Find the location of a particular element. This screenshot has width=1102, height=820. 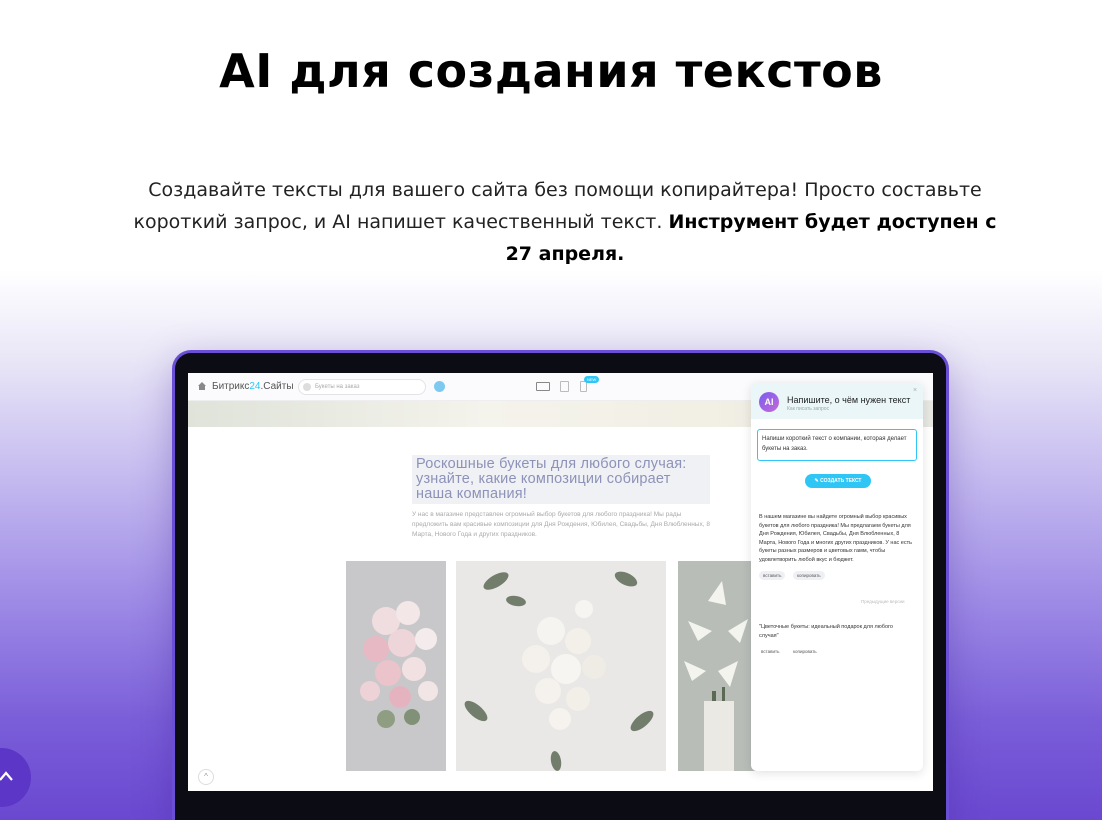

desktop-view-icon is located at coordinates (543, 386).